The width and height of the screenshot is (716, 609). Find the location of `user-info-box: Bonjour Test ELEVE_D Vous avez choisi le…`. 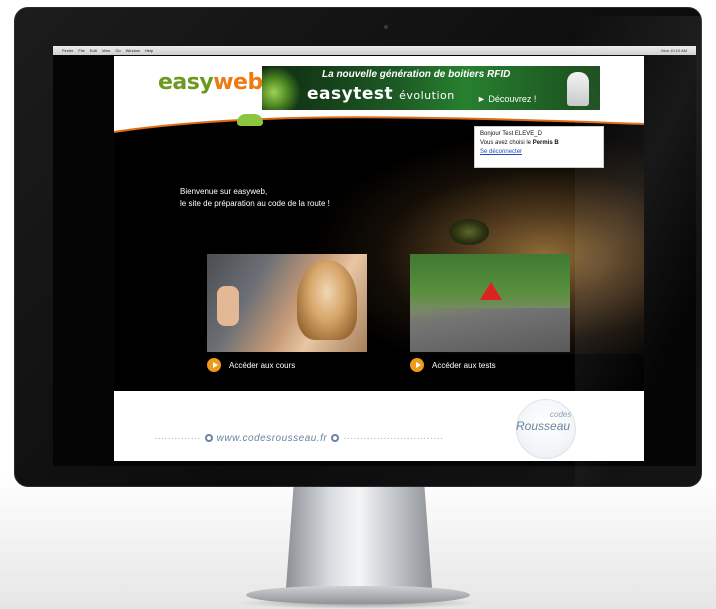

user-info-box: Bonjour Test ELEVE_D Vous avez choisi le… is located at coordinates (539, 147).